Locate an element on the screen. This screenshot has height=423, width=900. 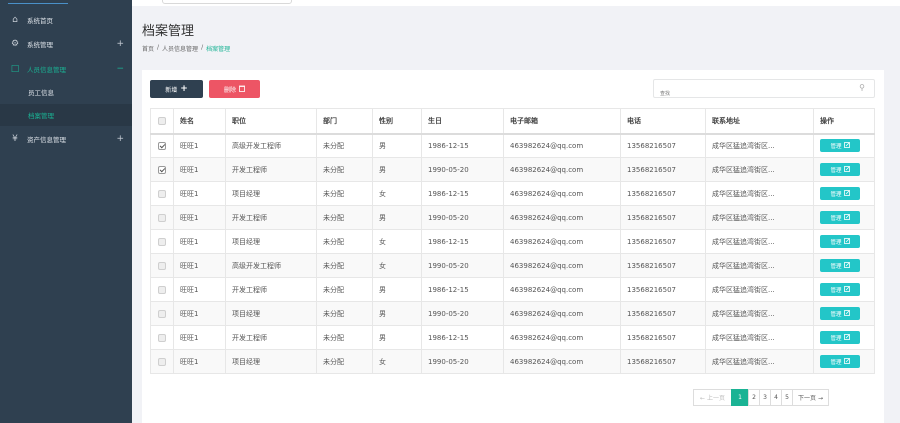
search-field: ⚲ is located at coordinates (764, 91).